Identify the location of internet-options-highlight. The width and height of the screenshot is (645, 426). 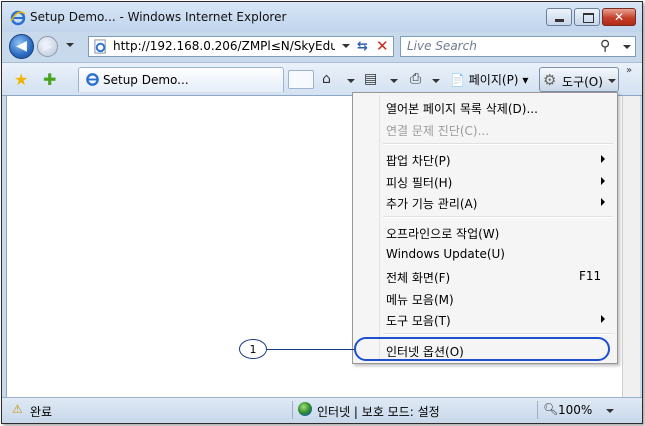
(482, 349).